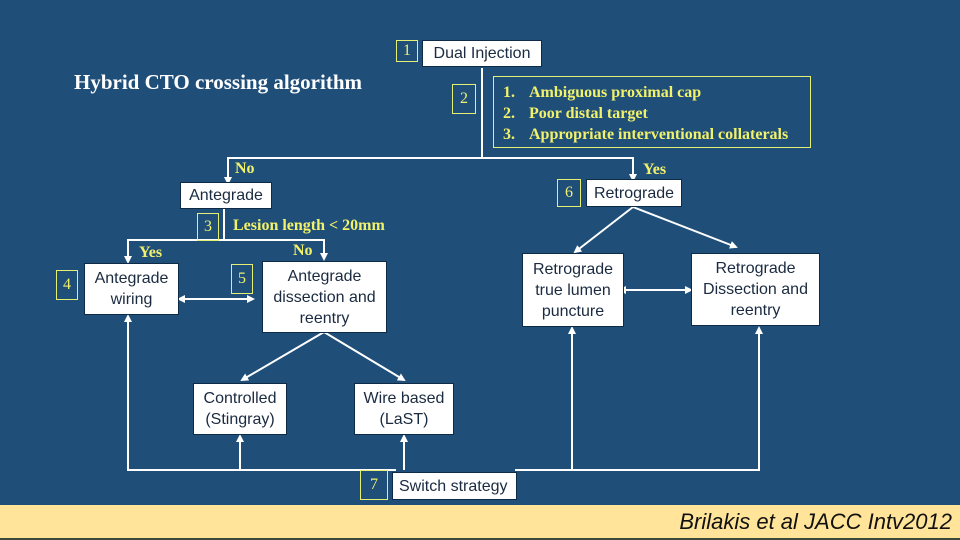 This screenshot has height=540, width=960. What do you see at coordinates (226, 195) in the screenshot?
I see `antegrade-box: Antegrade` at bounding box center [226, 195].